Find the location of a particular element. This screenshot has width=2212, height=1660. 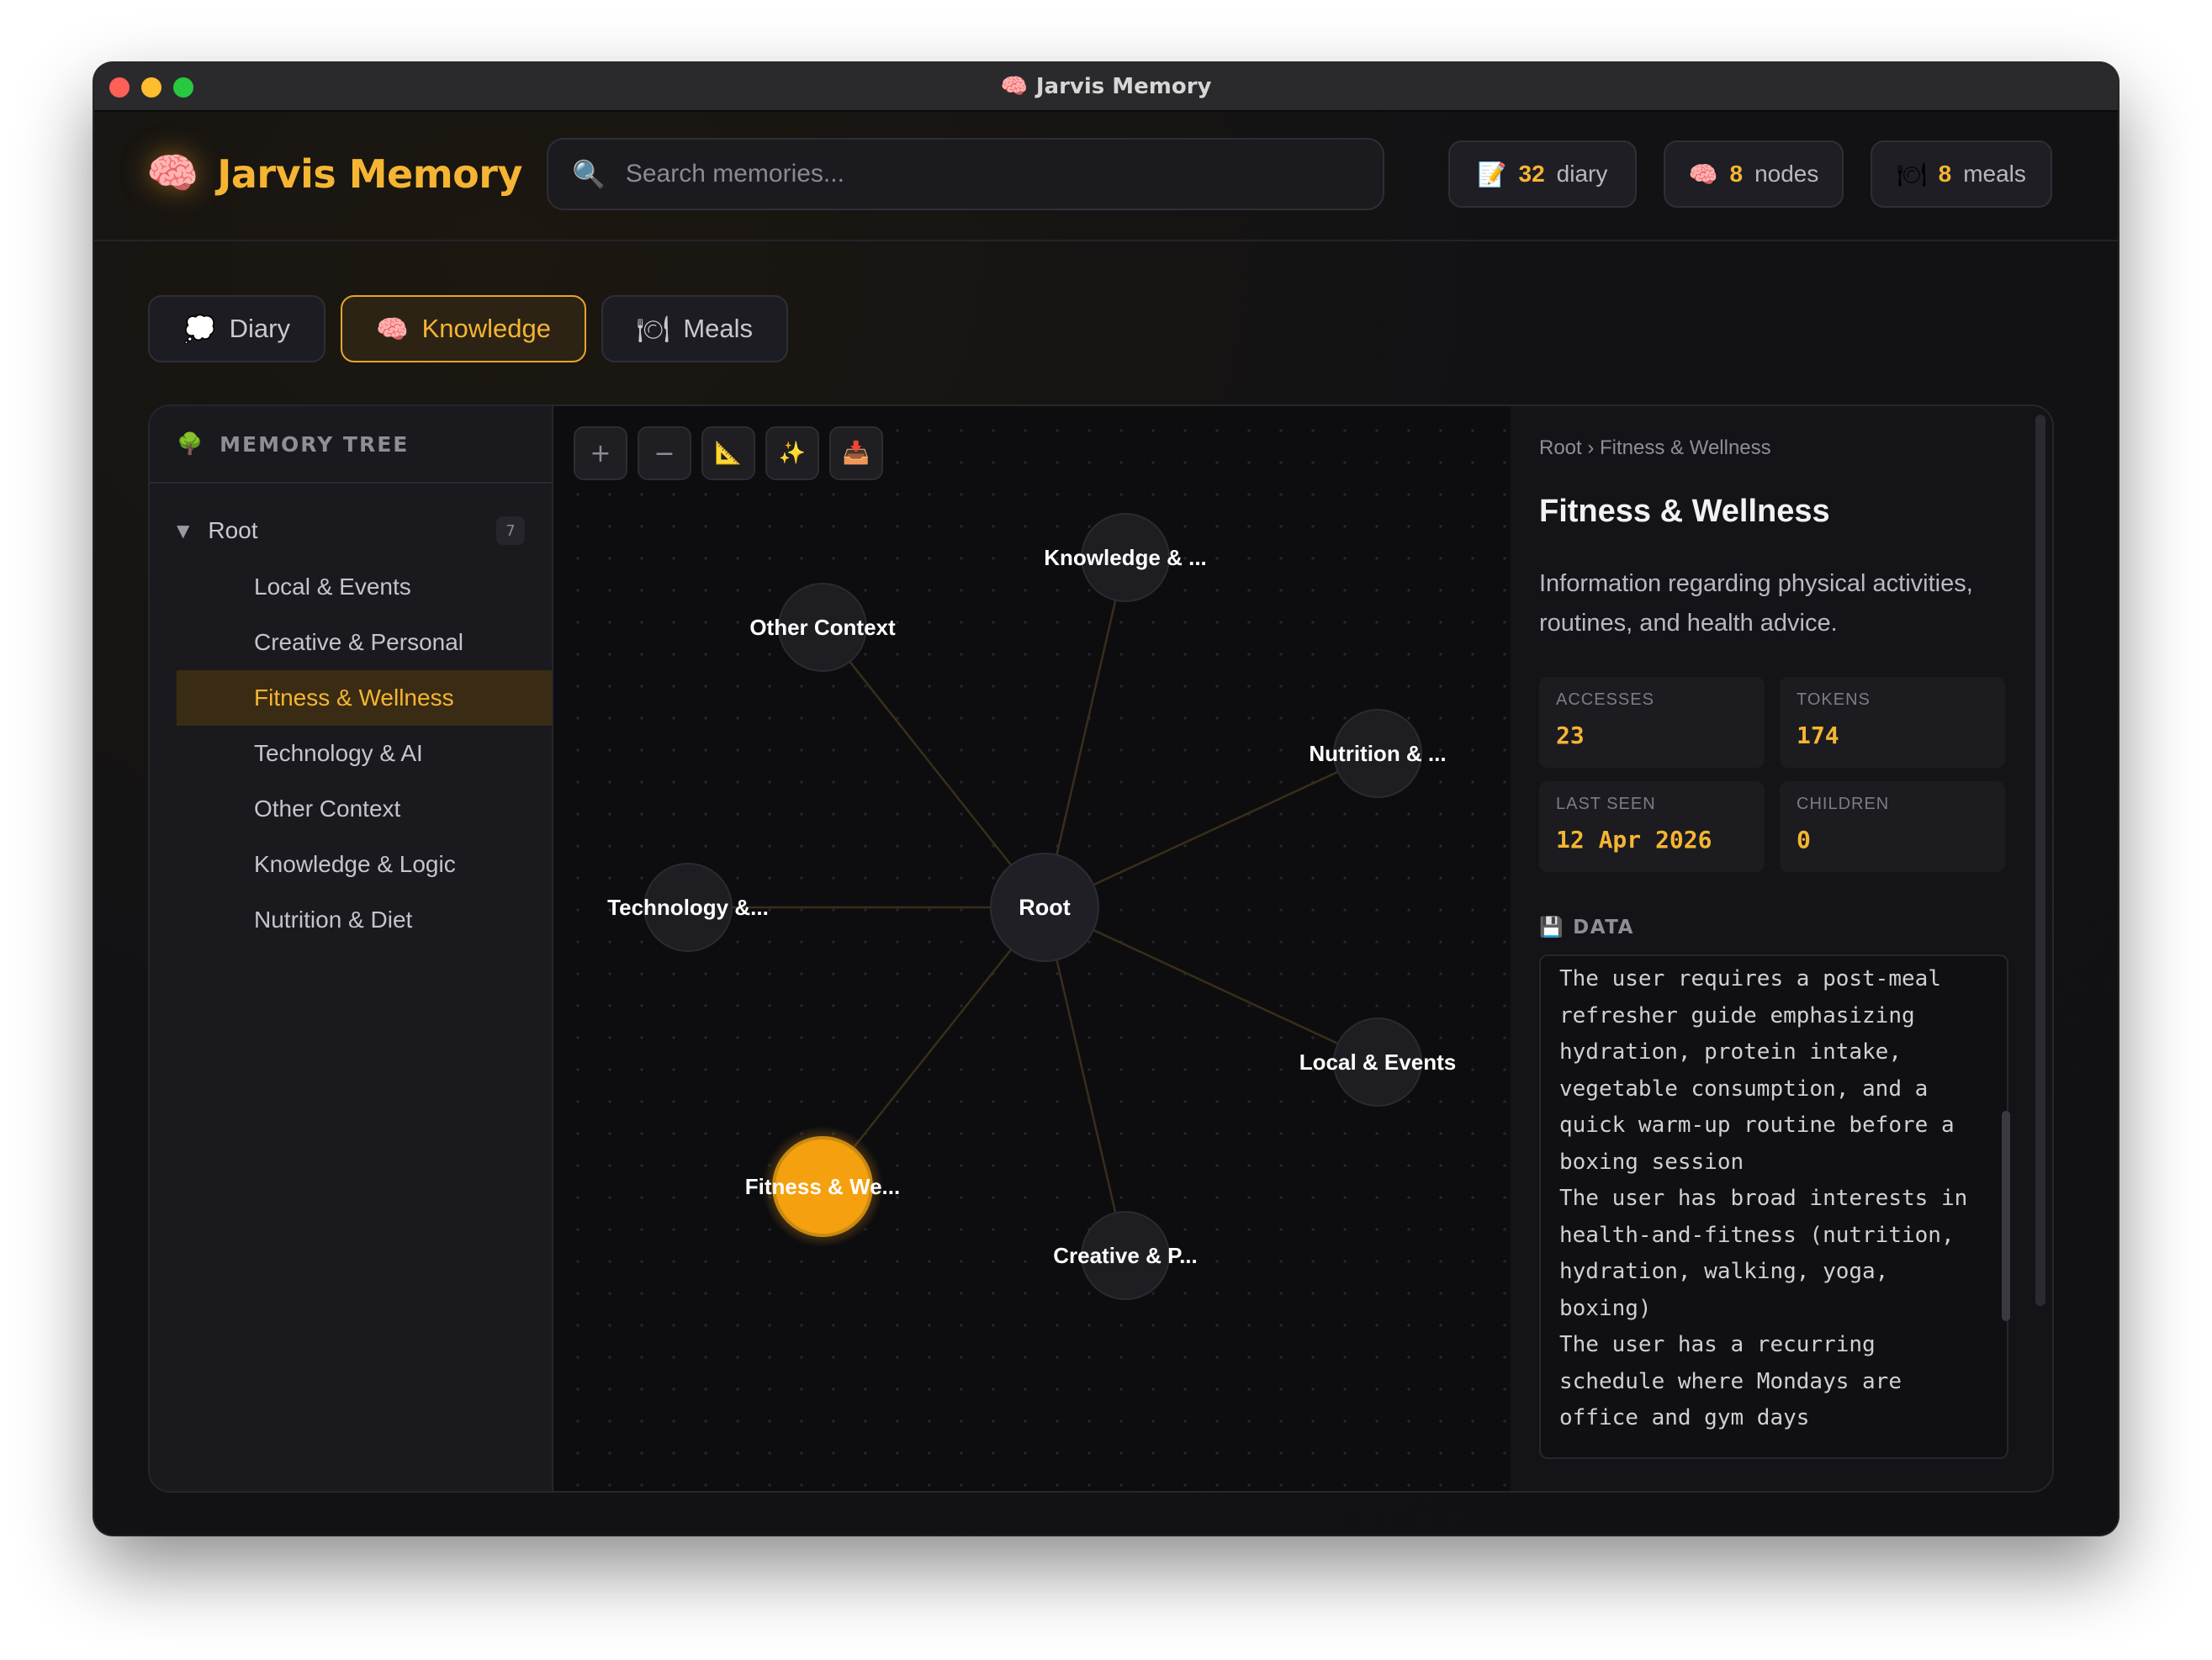

graph-node: Other Context is located at coordinates (822, 627).